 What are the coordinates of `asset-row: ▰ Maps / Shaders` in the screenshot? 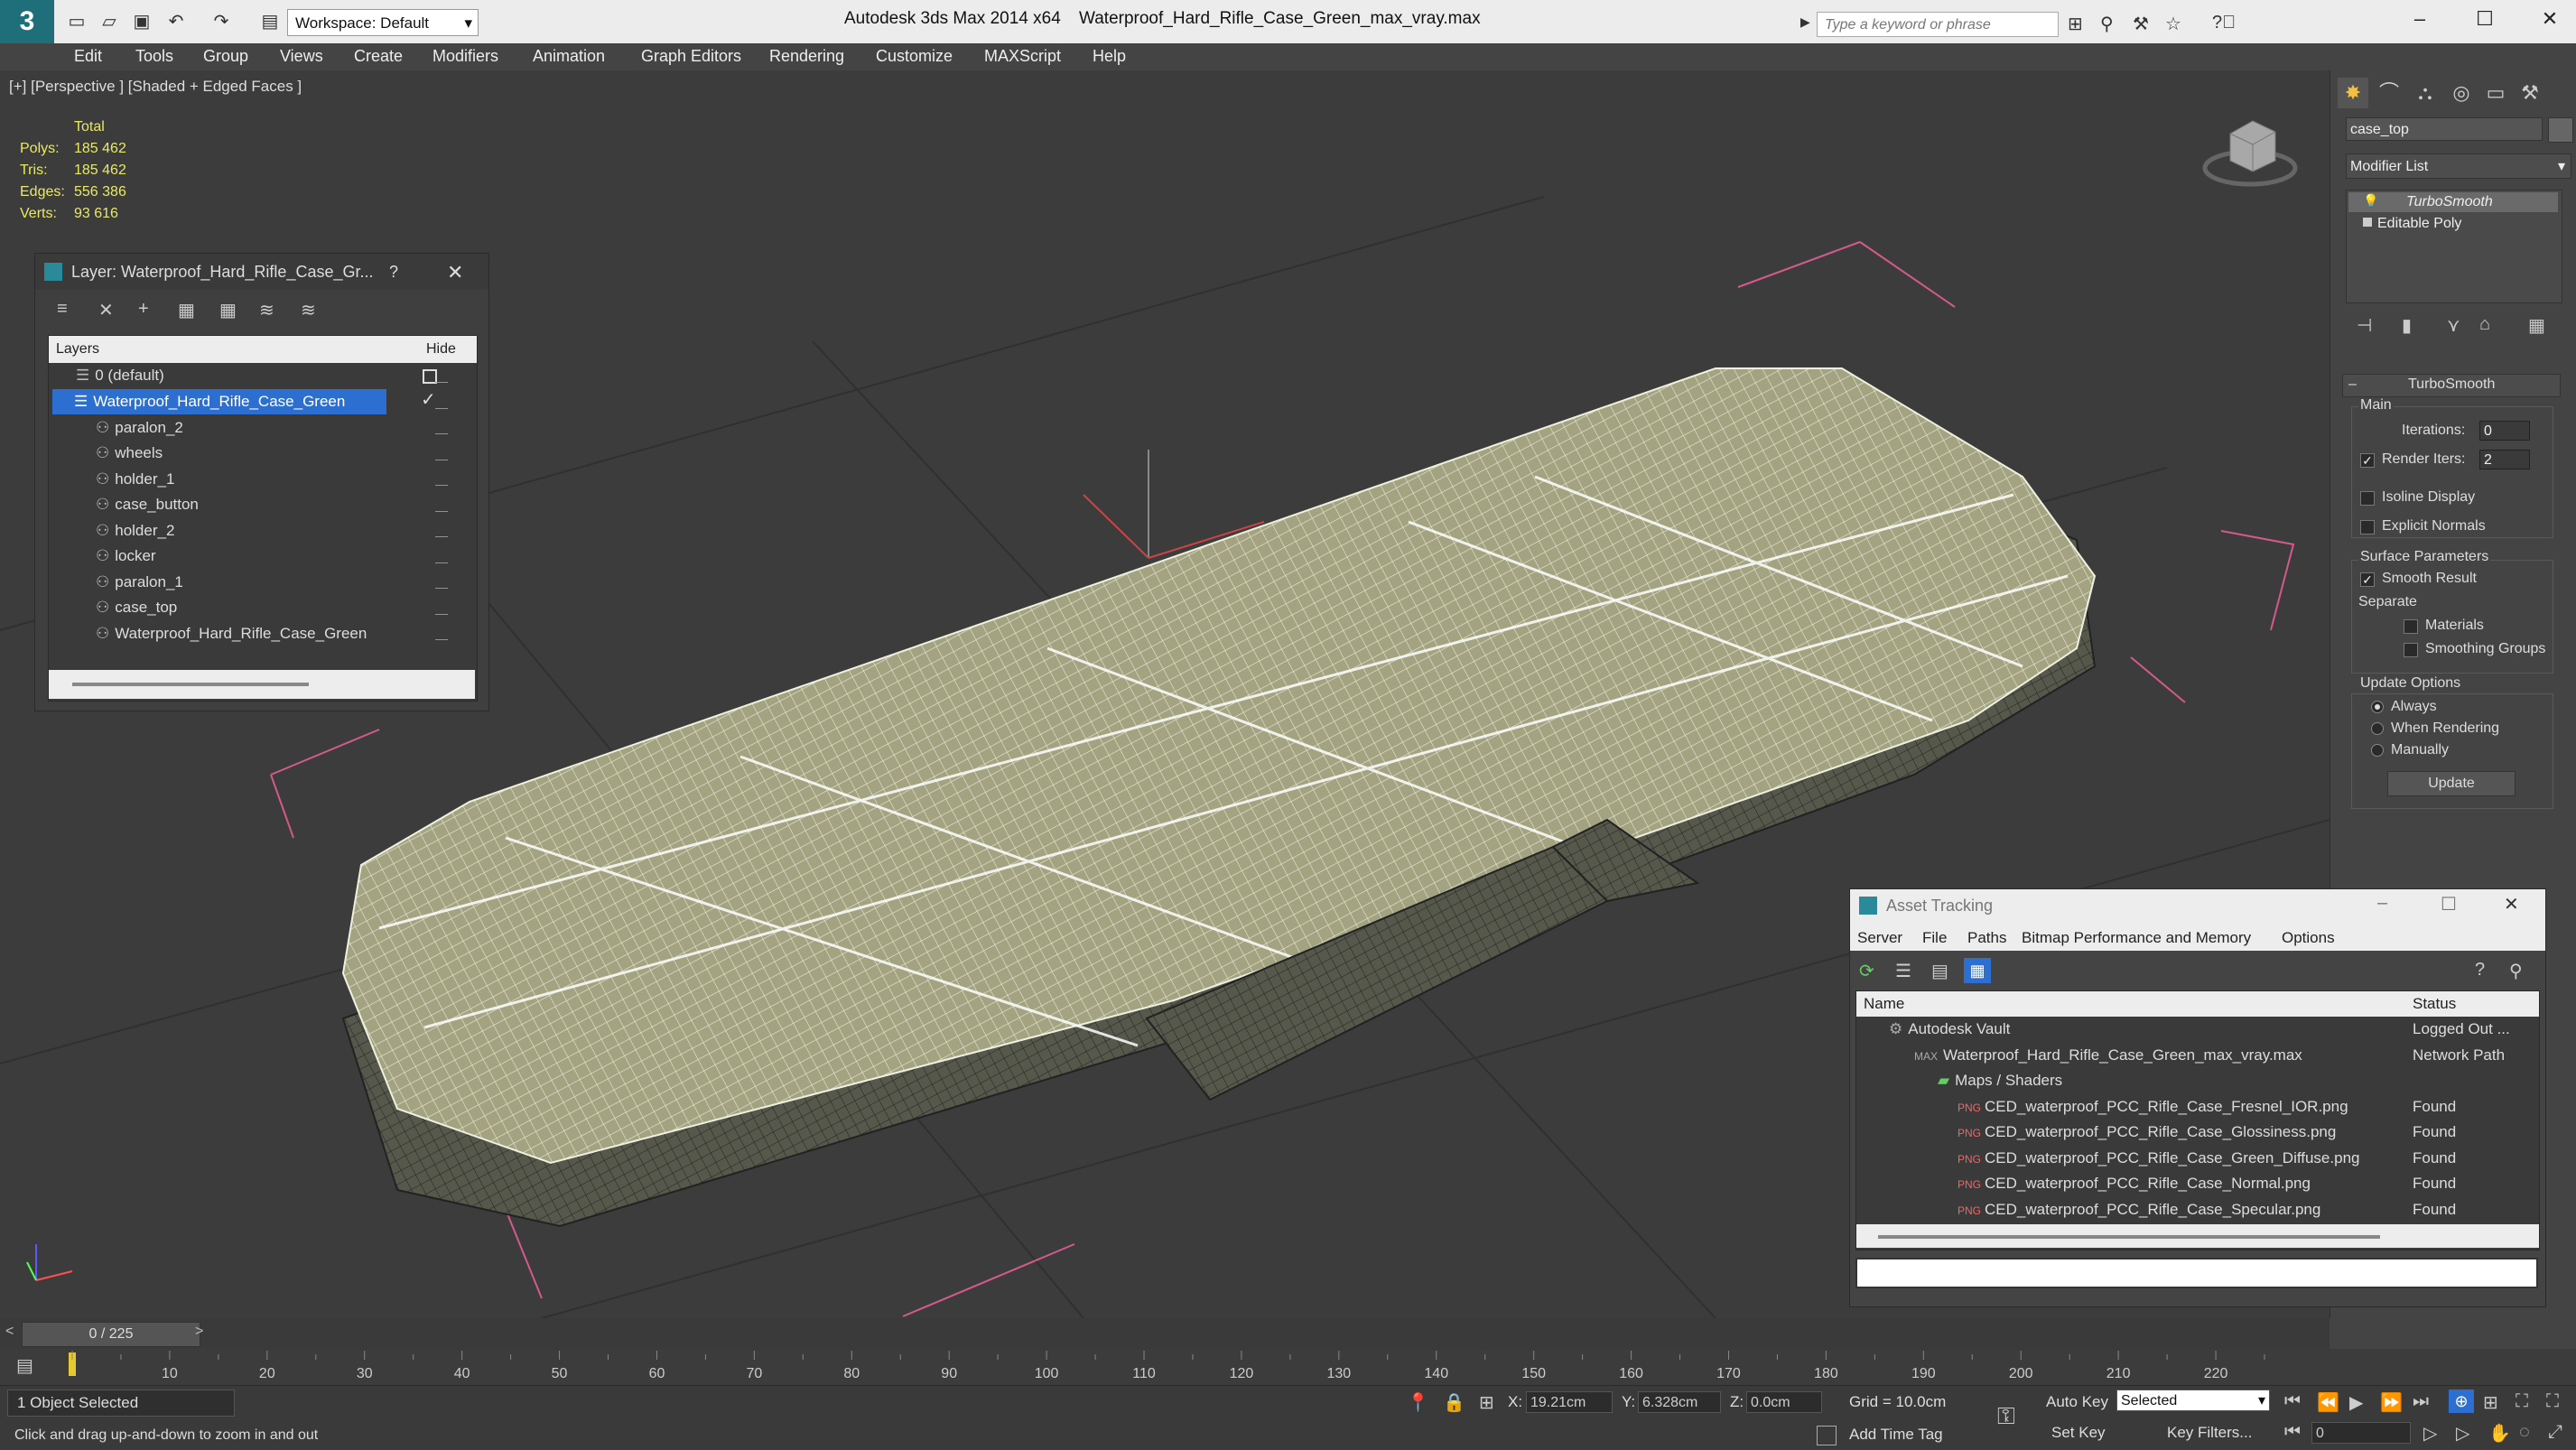 It's located at (2134, 1080).